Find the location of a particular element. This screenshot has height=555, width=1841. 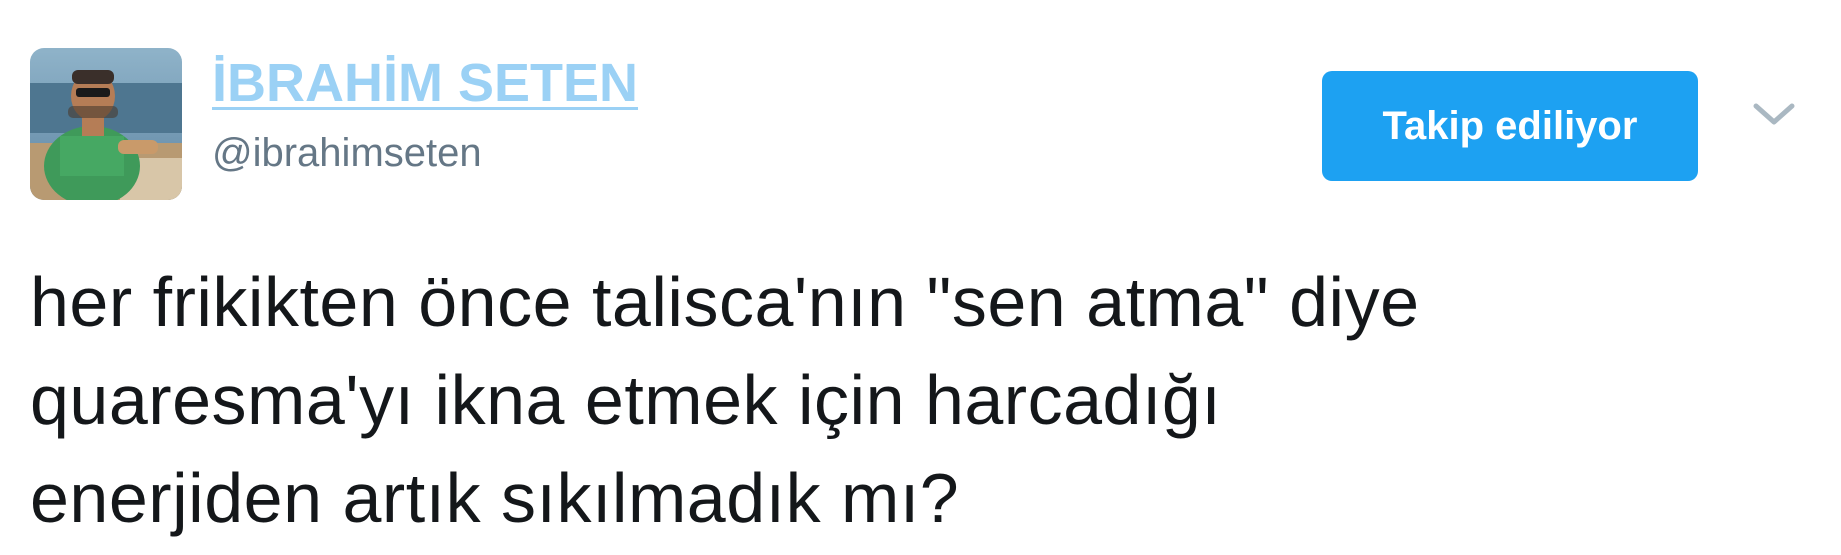

profile-photo-icon is located at coordinates (106, 124).